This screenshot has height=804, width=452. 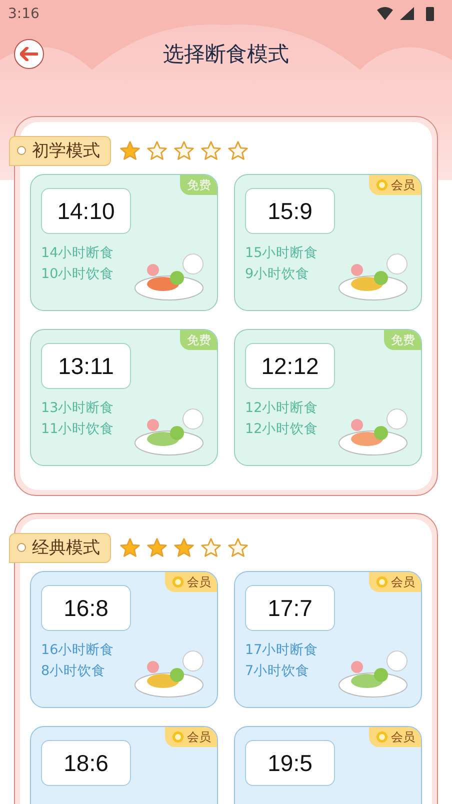 What do you see at coordinates (278, 274) in the screenshot?
I see `eating-hours: 9小时饮食` at bounding box center [278, 274].